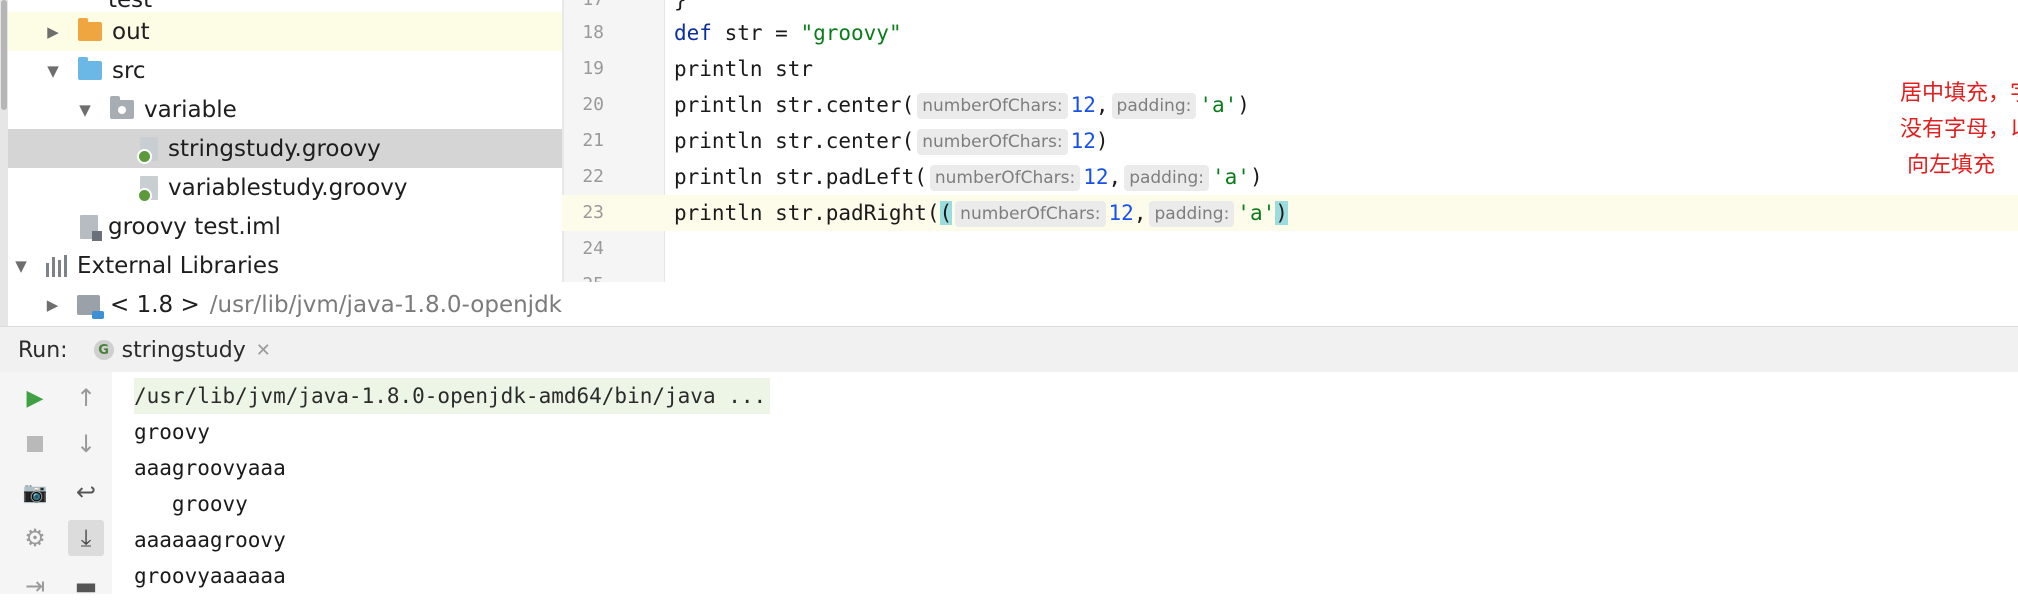 This screenshot has width=2018, height=604. I want to click on annotation-line: 向左填充, so click(1947, 165).